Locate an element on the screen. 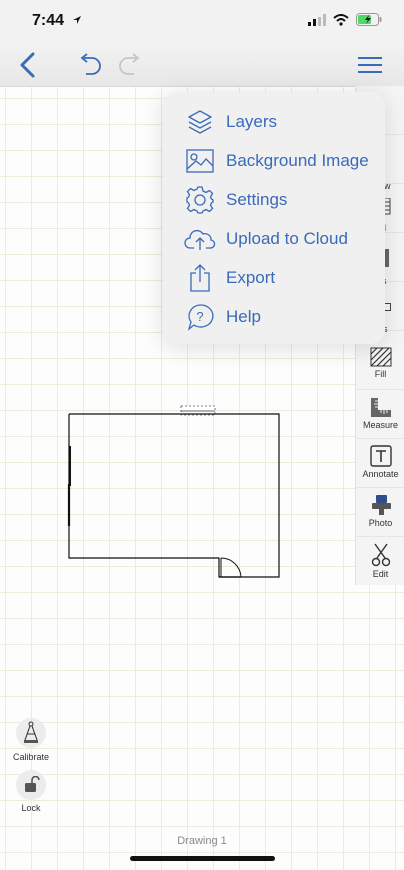 The height and width of the screenshot is (870, 404). back-chevron-icon is located at coordinates (28, 65).